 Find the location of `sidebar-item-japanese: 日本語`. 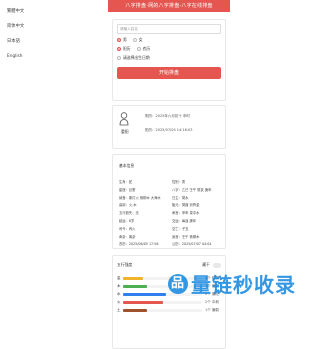

sidebar-item-japanese: 日本語 is located at coordinates (52, 41).